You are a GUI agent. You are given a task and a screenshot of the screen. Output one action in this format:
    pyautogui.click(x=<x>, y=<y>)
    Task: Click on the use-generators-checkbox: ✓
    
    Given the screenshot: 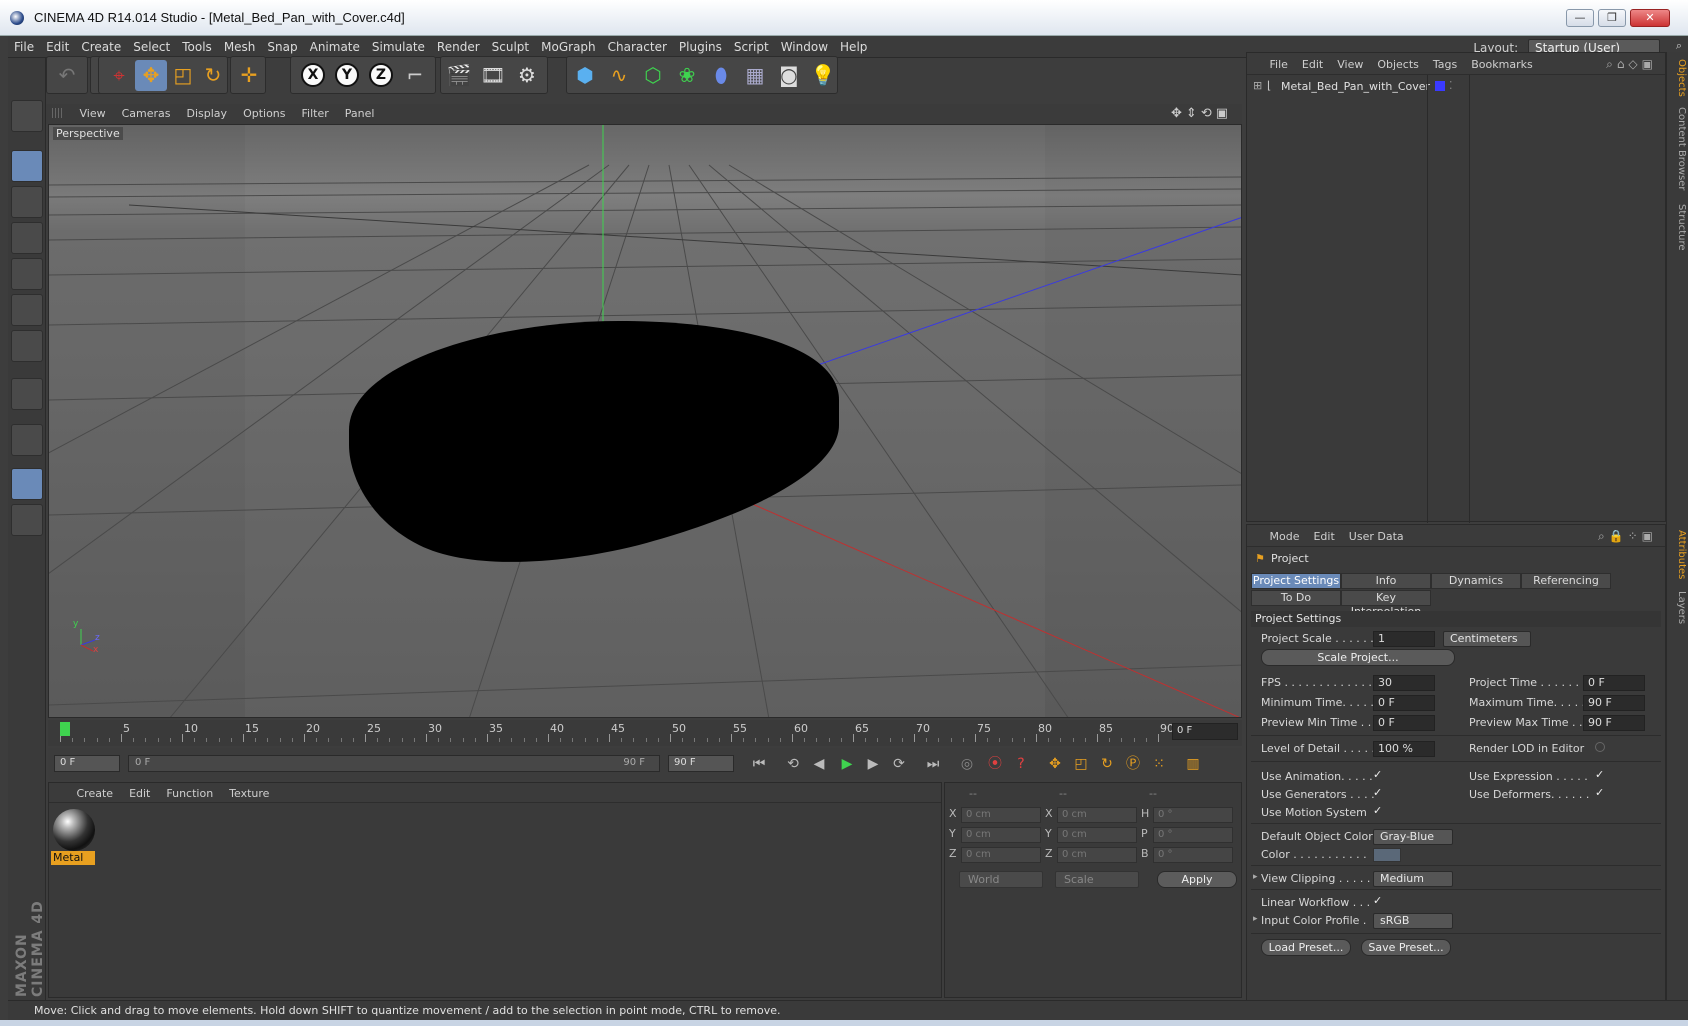 What is the action you would take?
    pyautogui.click(x=1379, y=793)
    